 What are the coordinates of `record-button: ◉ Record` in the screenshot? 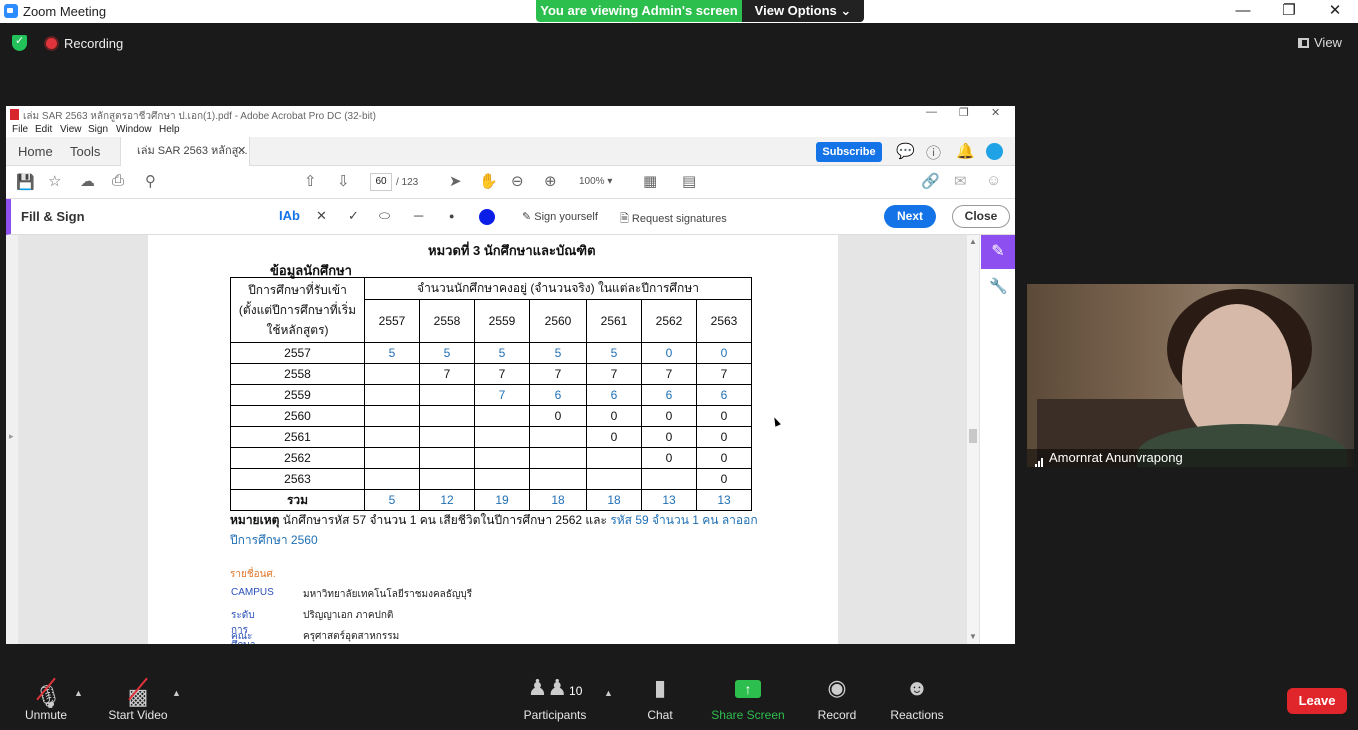 It's located at (837, 695).